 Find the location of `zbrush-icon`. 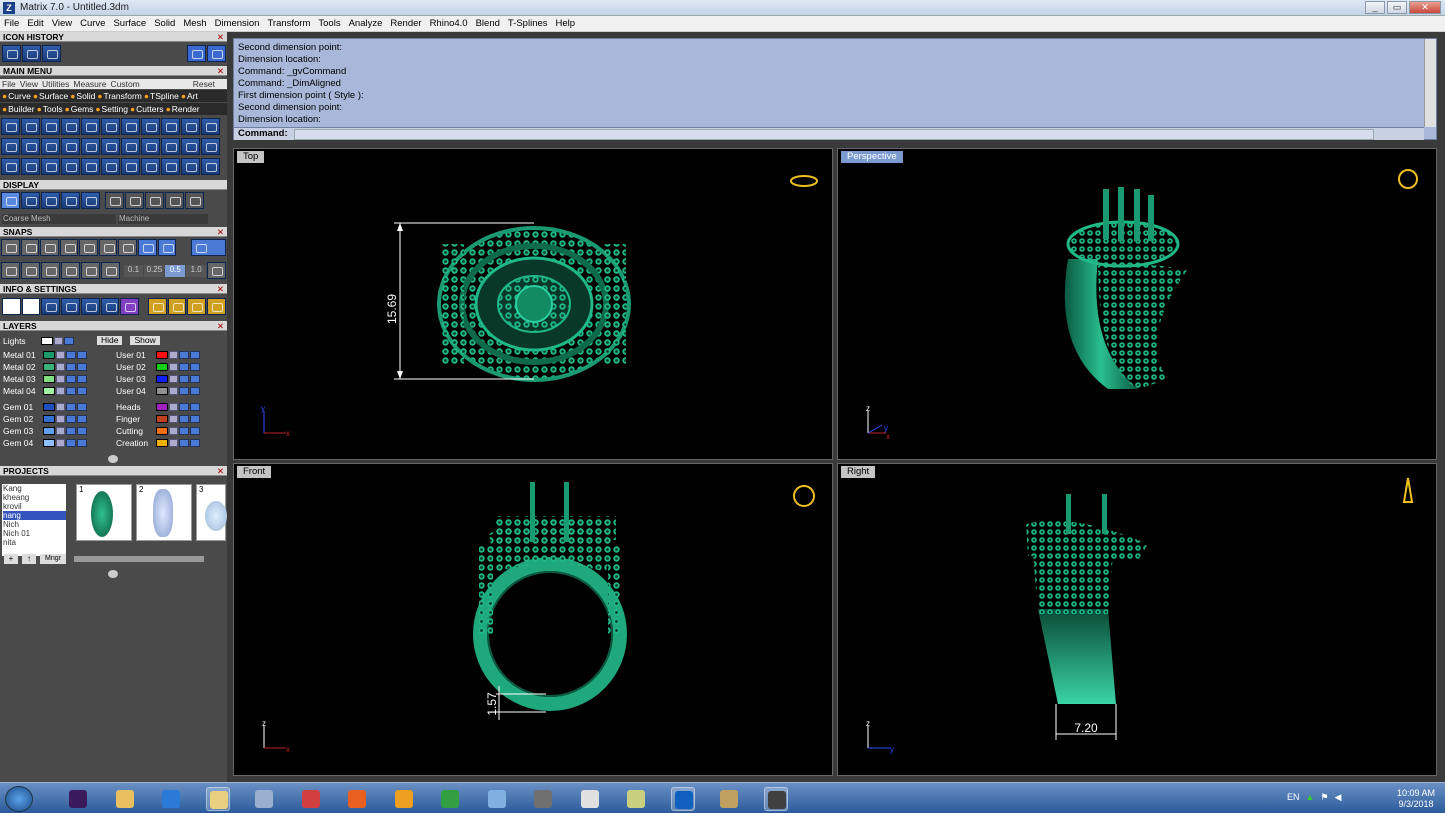

zbrush-icon is located at coordinates (590, 799).